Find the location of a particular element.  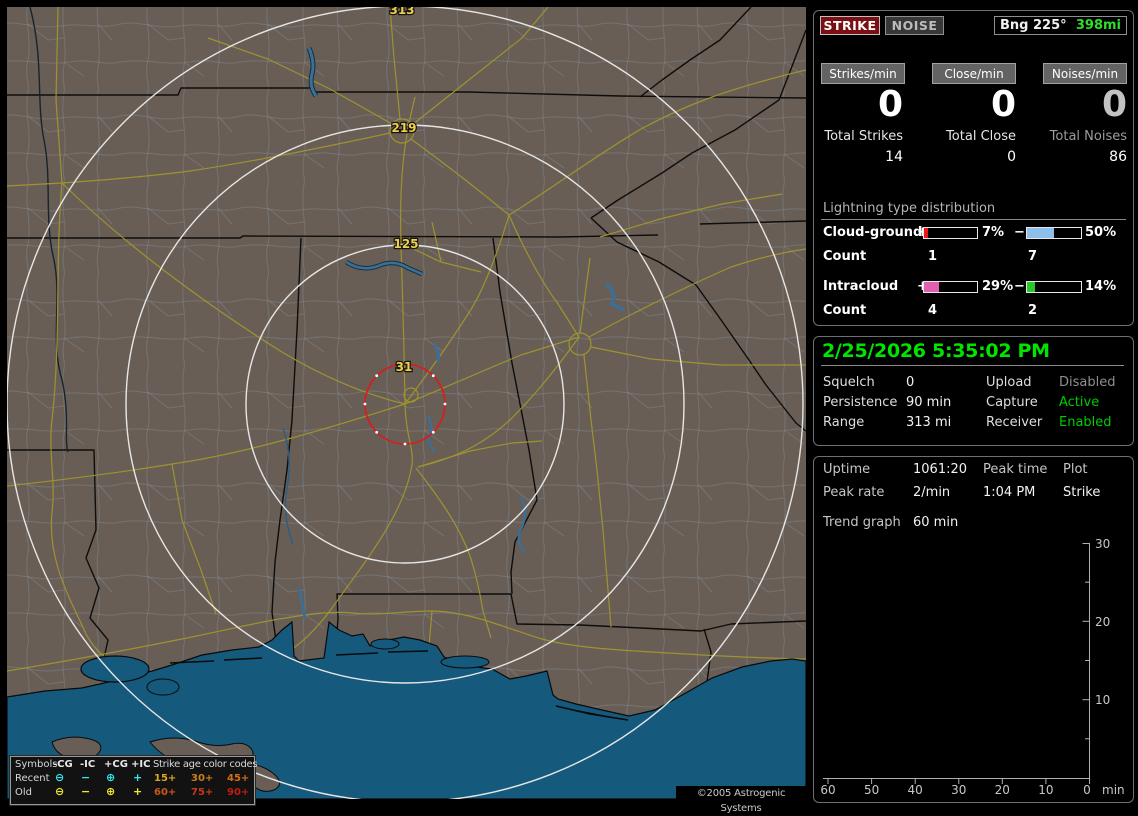

capture-status: Active is located at coordinates (1079, 402).